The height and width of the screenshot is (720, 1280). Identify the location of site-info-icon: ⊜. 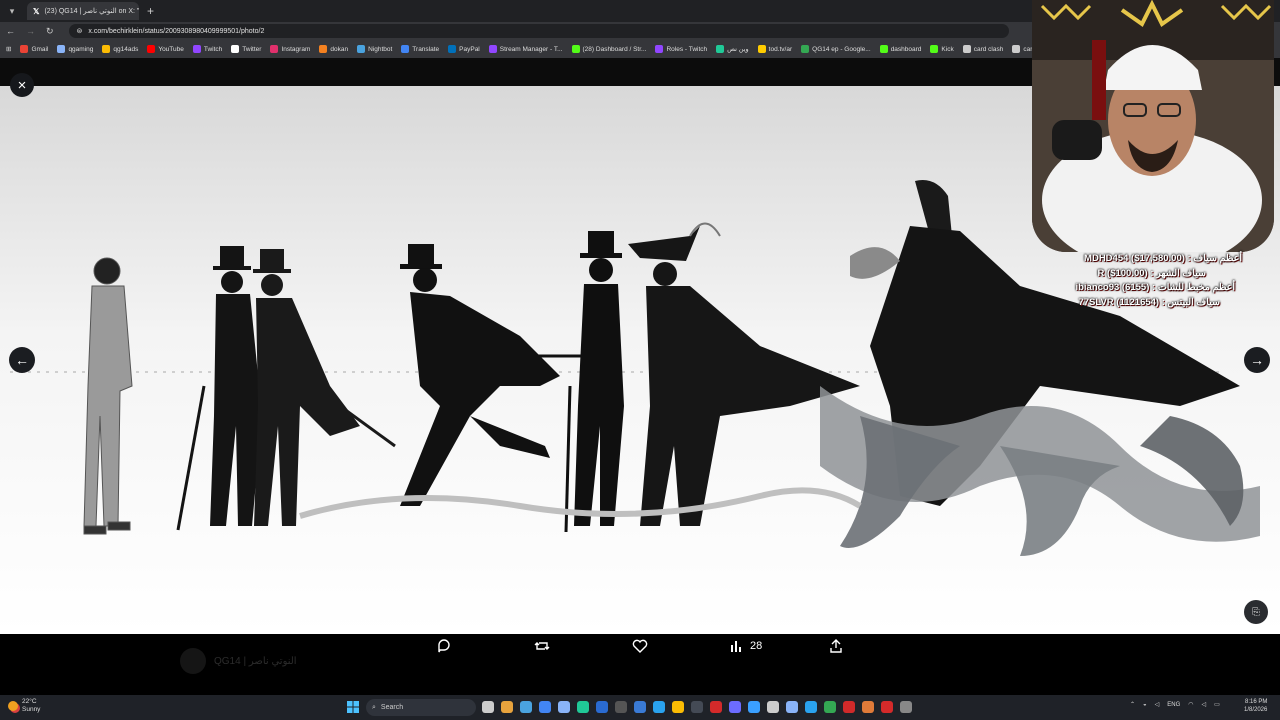
(80, 31).